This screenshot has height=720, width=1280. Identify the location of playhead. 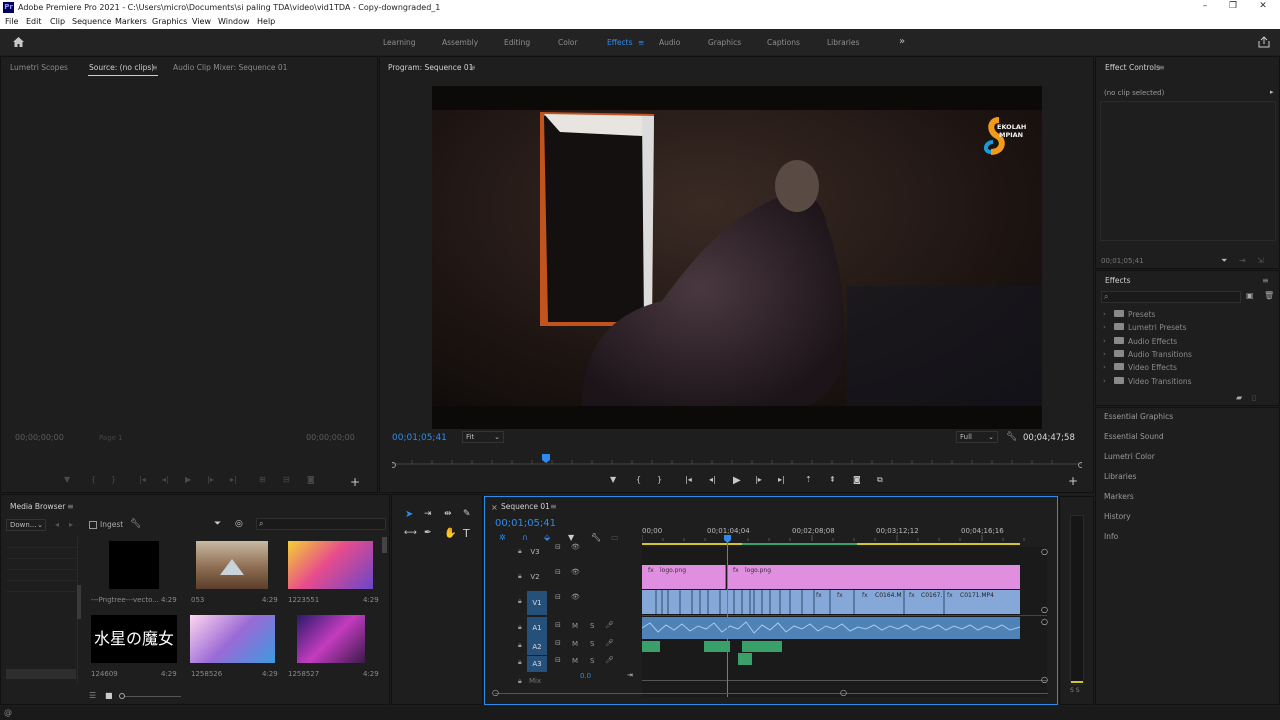
(727, 617).